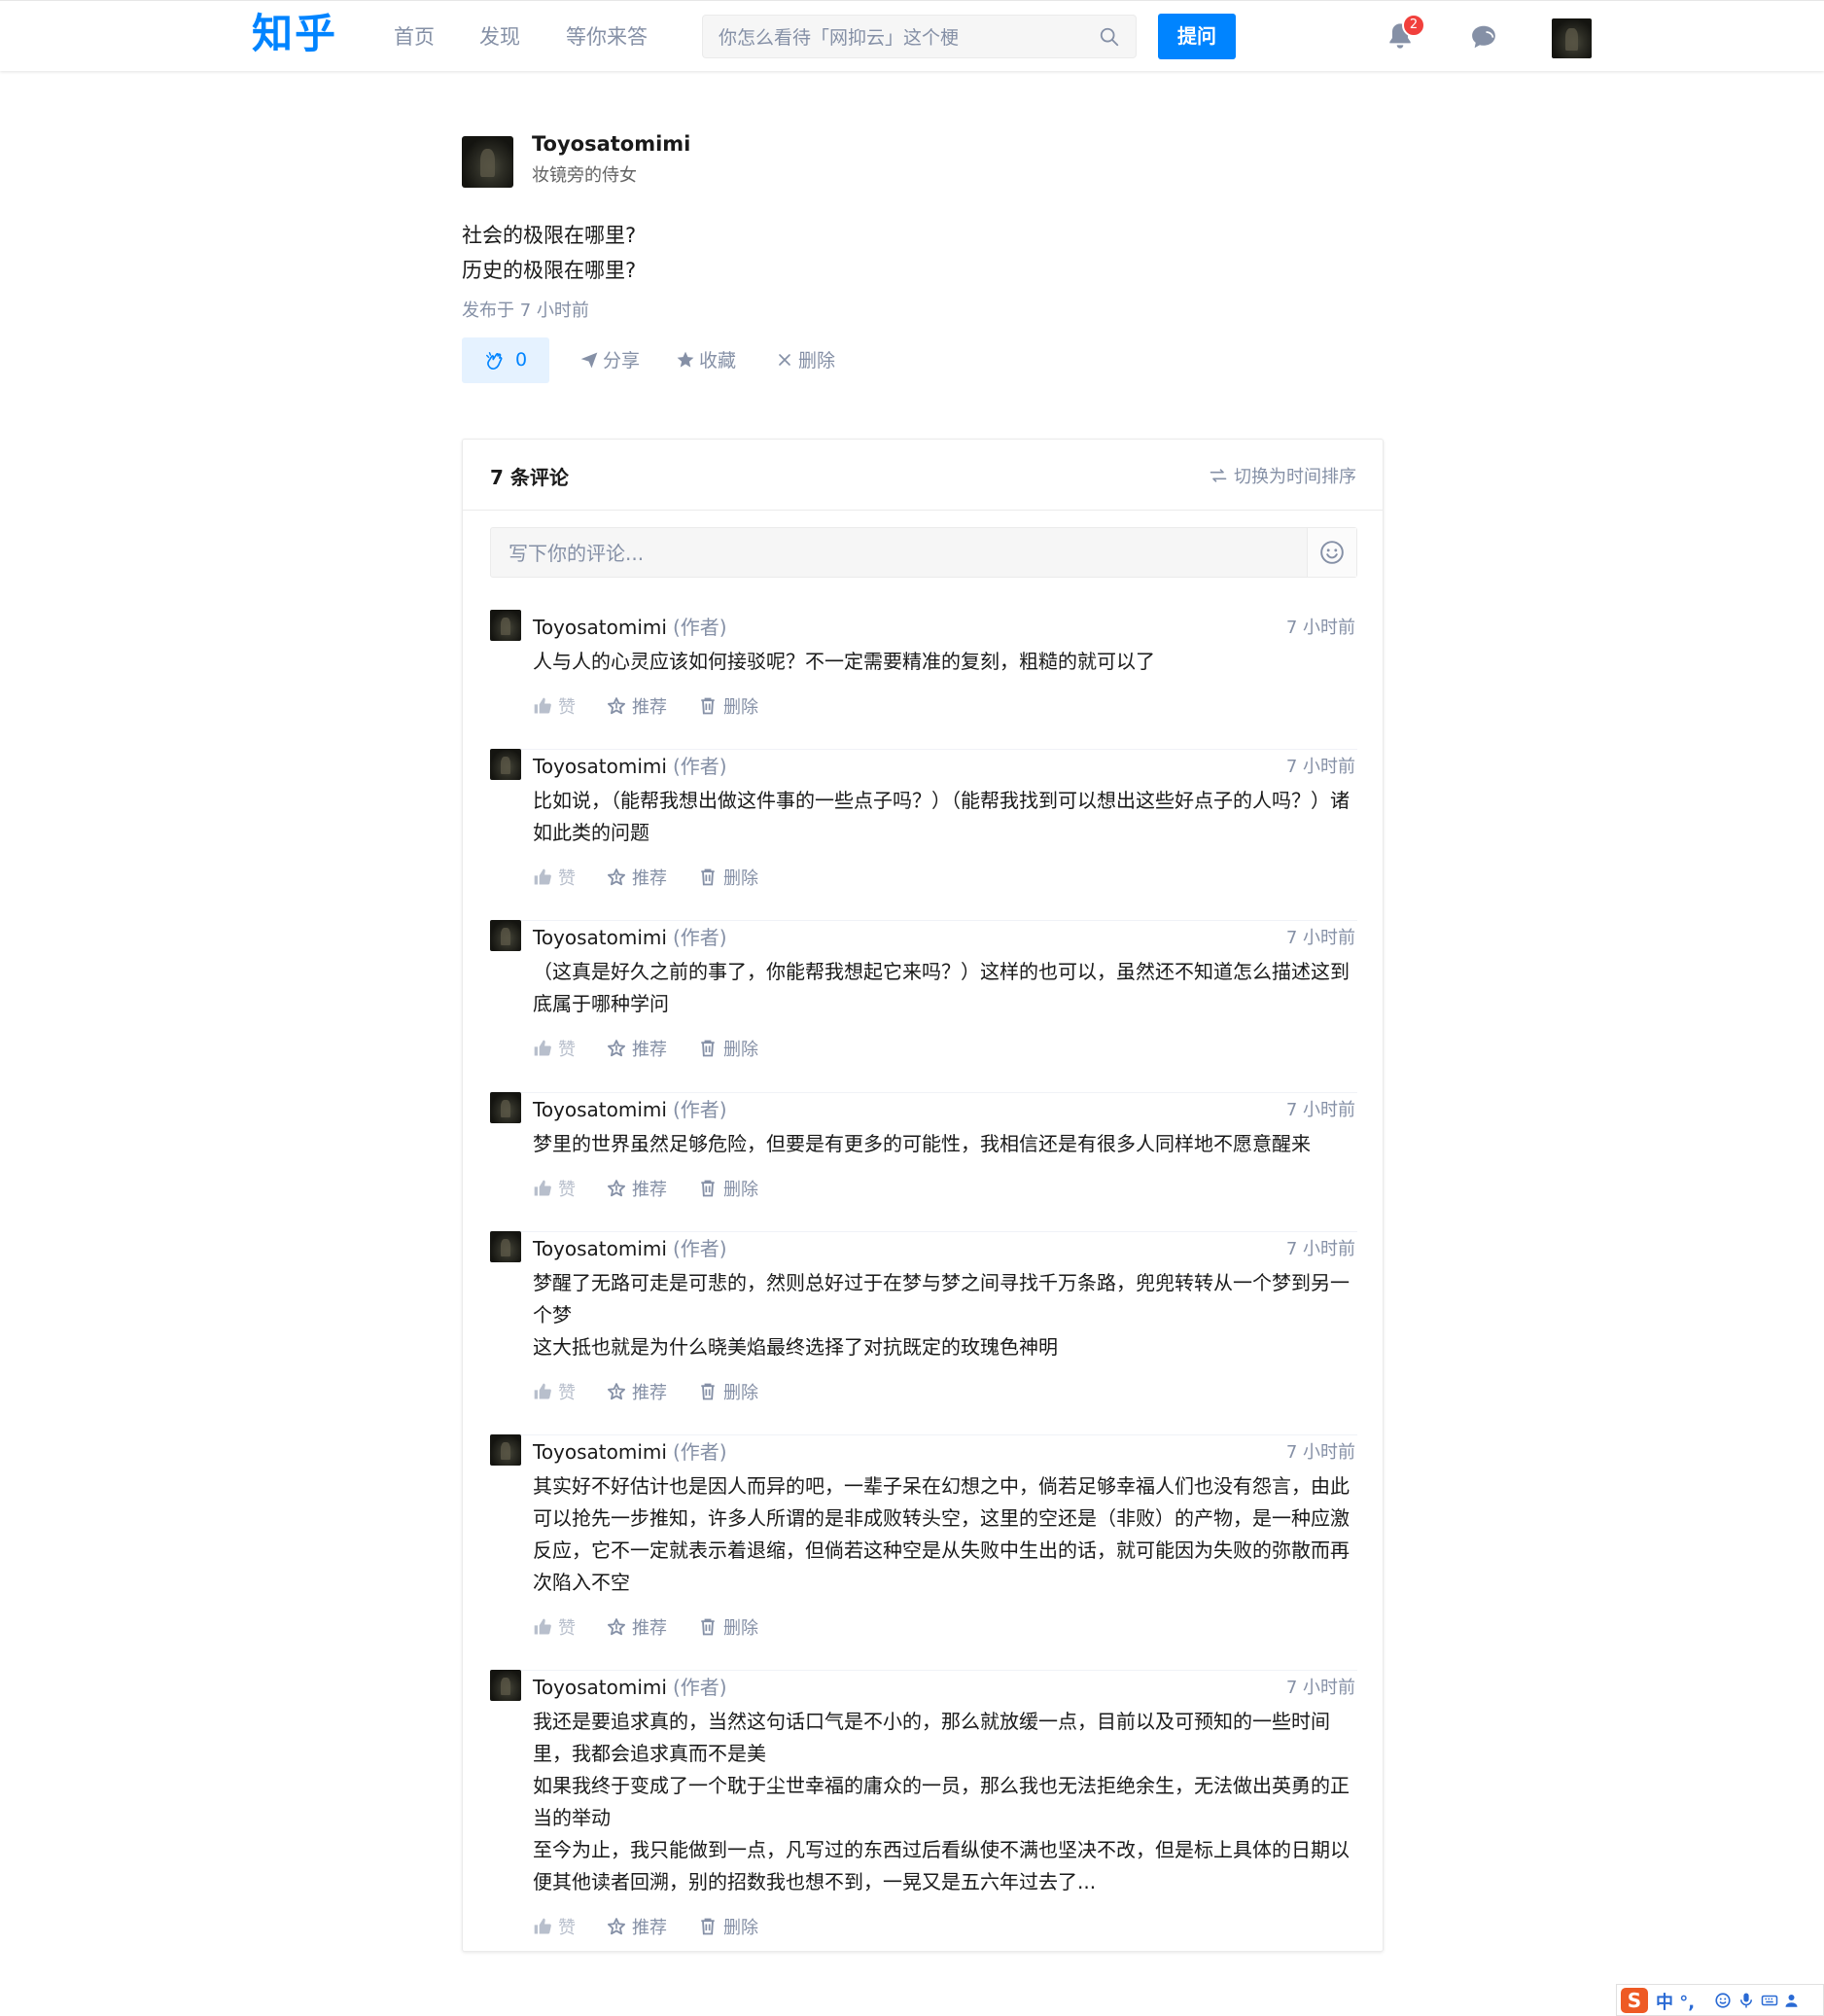 Image resolution: width=1824 pixels, height=2016 pixels. Describe the element at coordinates (1282, 476) in the screenshot. I see `sort-toggle-button: 切换为时间排序` at that location.